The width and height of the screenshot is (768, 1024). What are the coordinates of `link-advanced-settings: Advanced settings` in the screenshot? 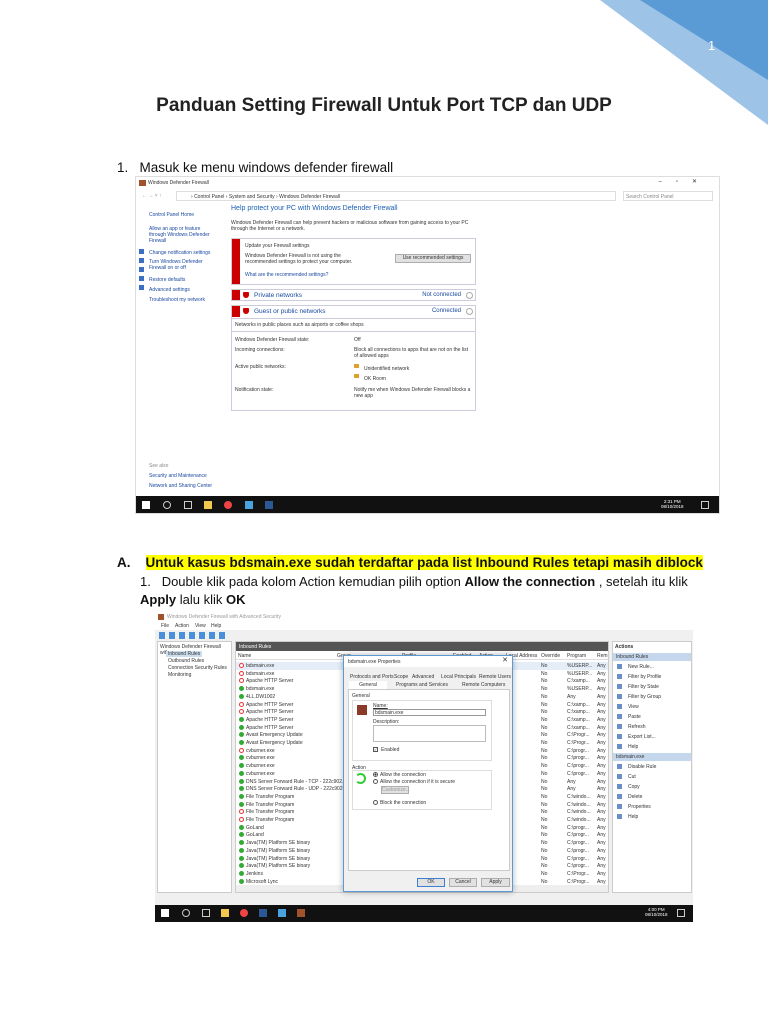 It's located at (169, 290).